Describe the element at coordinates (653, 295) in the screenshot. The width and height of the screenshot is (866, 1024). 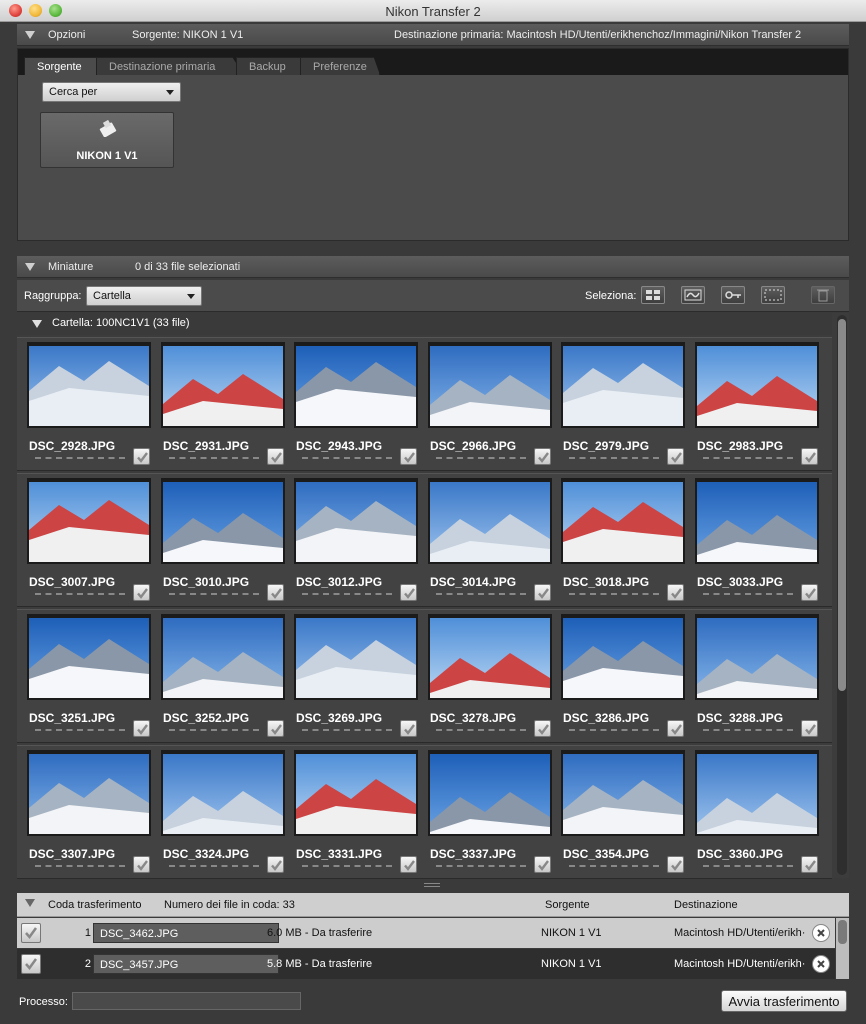
I see `select-all-button` at that location.